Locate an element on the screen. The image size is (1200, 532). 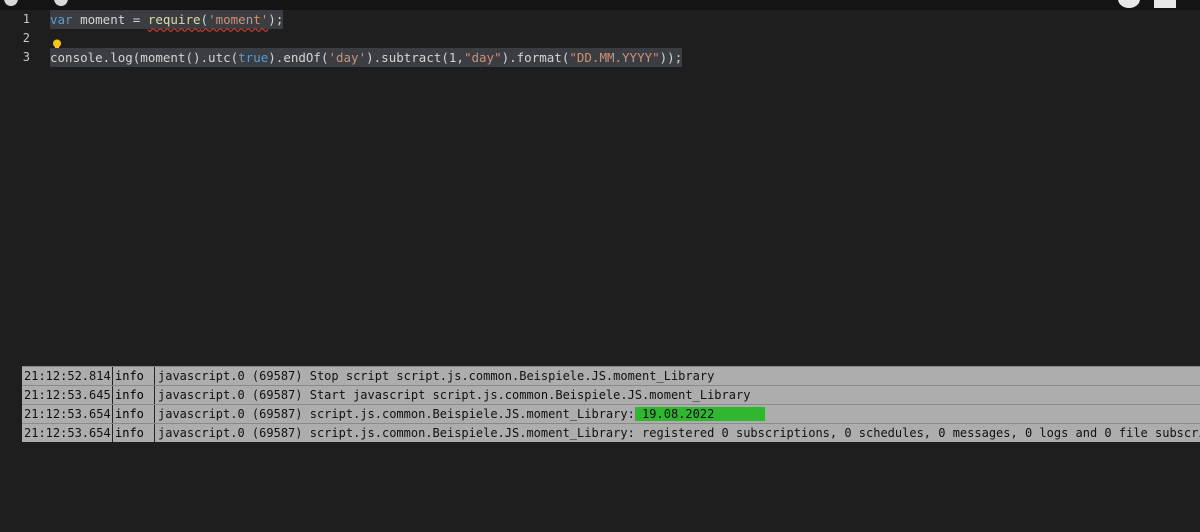
code-token: console.log(moment().utc( is located at coordinates (144, 57).